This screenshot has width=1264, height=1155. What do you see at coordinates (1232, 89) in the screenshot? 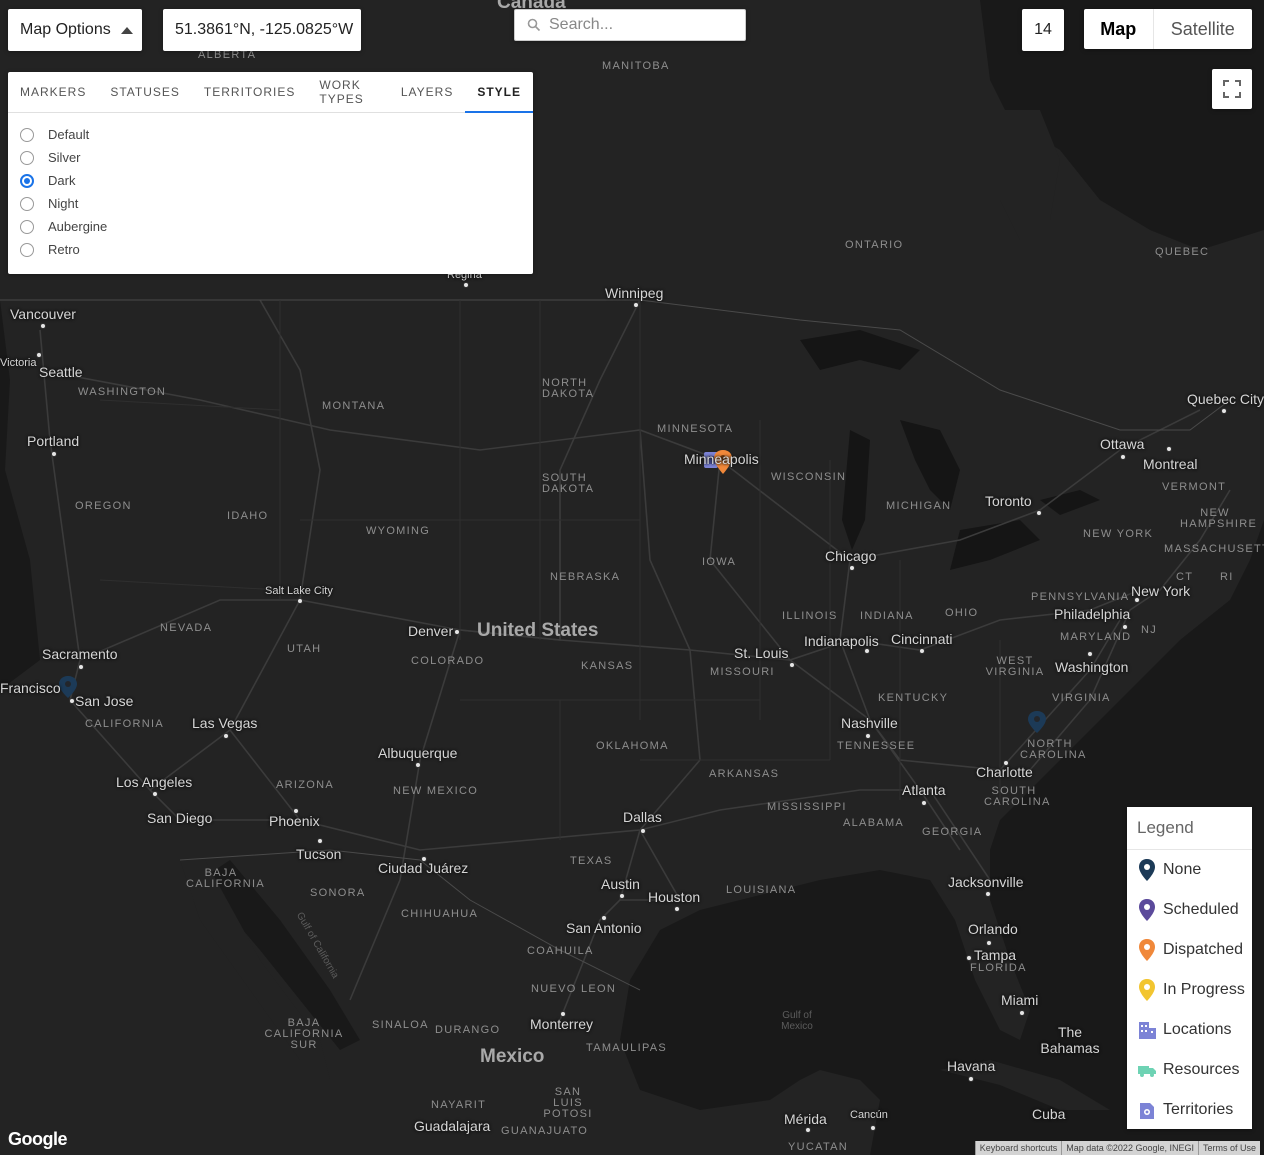
I see `fullscreen-button` at bounding box center [1232, 89].